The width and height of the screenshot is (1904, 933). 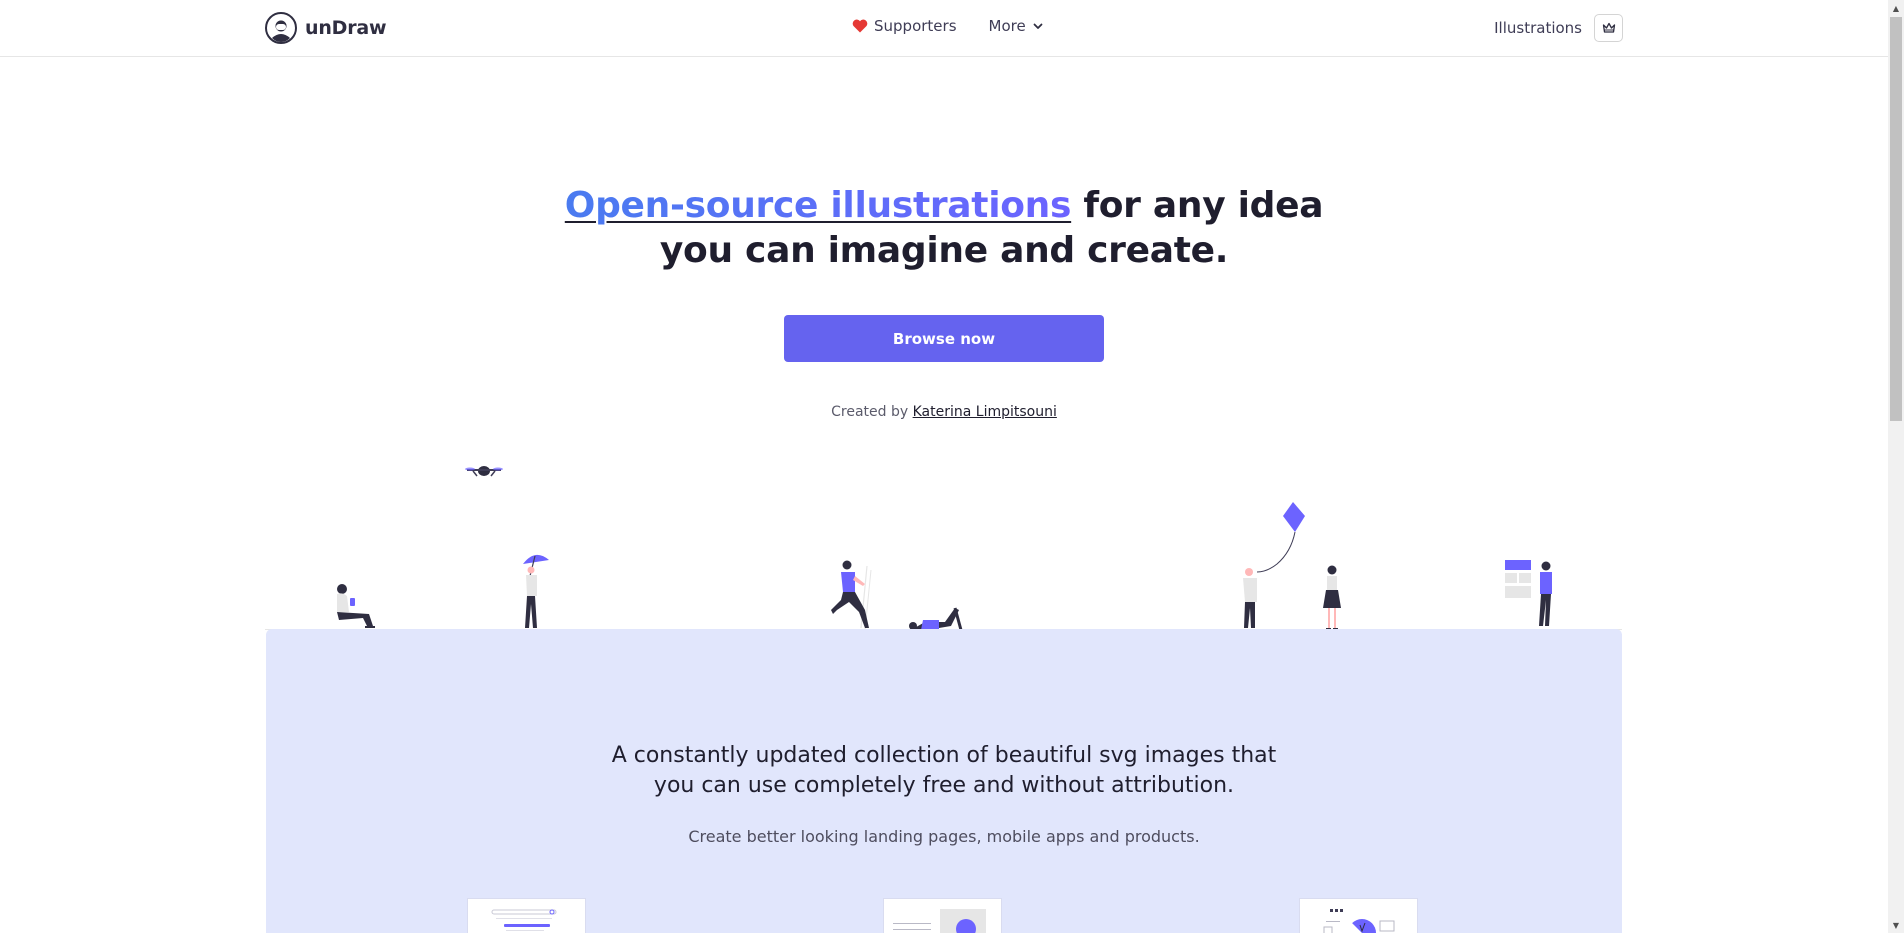 I want to click on created-by-prefix: Created by, so click(x=872, y=412).